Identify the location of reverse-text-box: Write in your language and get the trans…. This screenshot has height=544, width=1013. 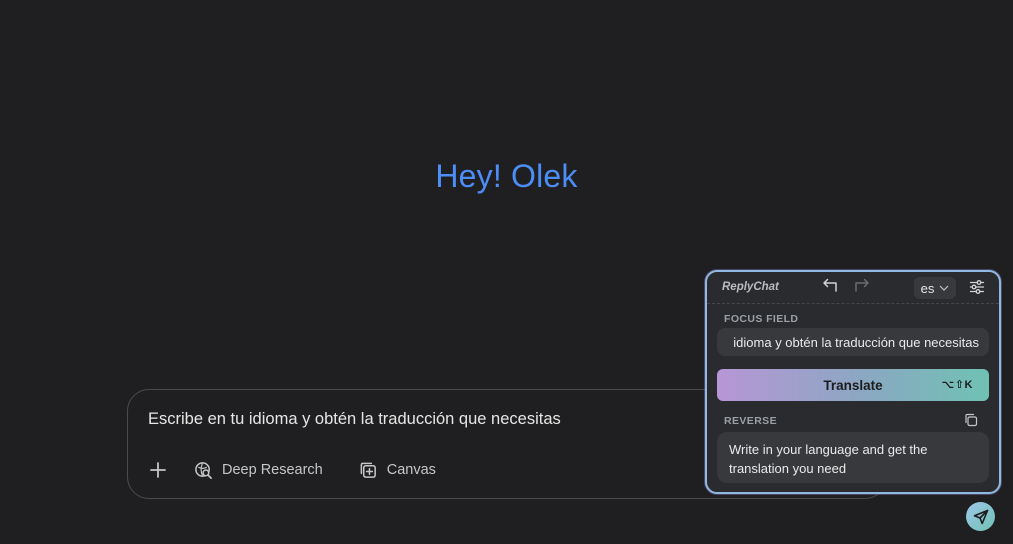
(853, 457).